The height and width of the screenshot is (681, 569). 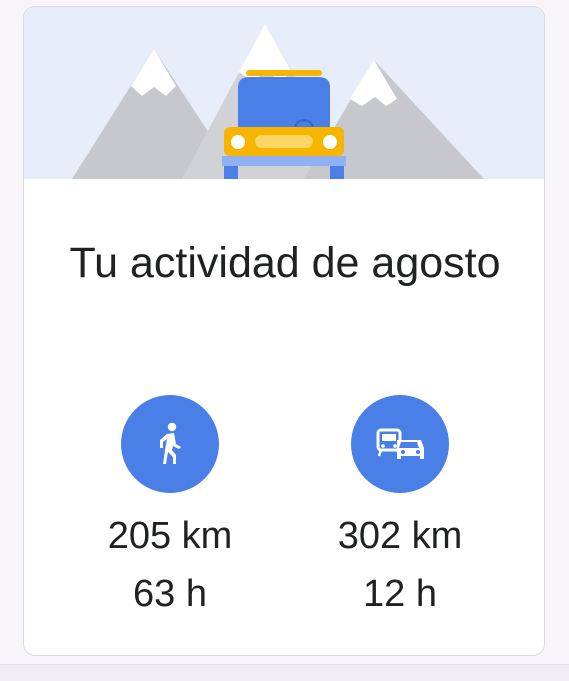 I want to click on transit-and-car-icon, so click(x=400, y=443).